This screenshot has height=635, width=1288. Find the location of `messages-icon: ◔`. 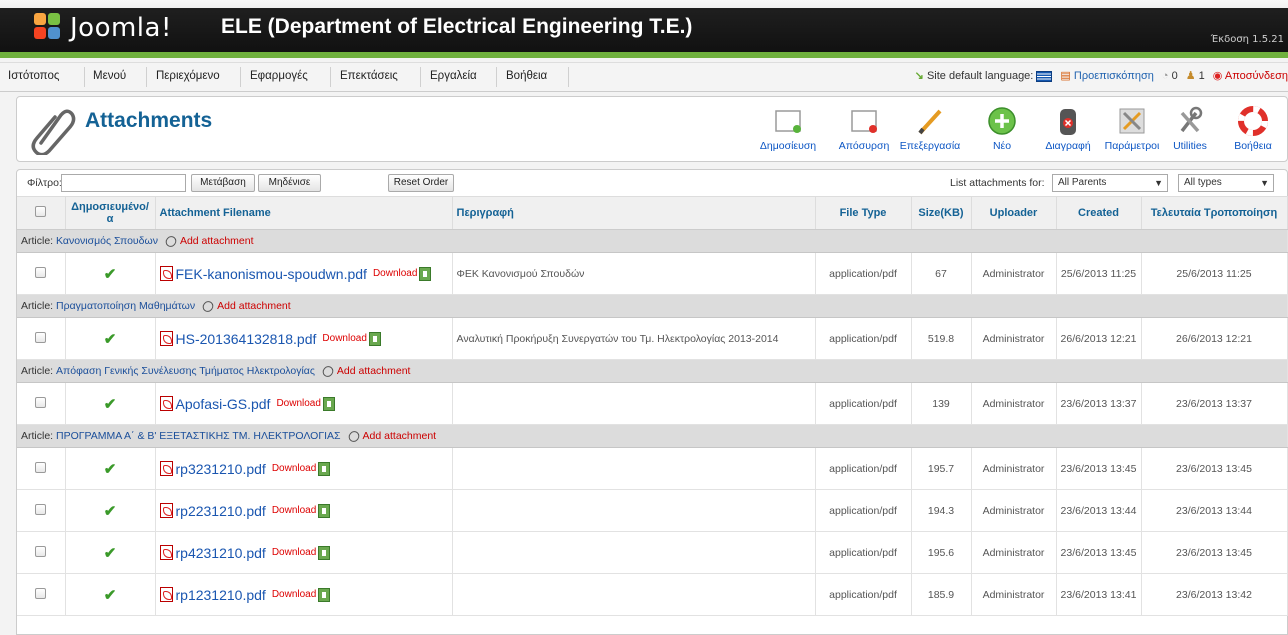

messages-icon: ◔ is located at coordinates (1165, 75).